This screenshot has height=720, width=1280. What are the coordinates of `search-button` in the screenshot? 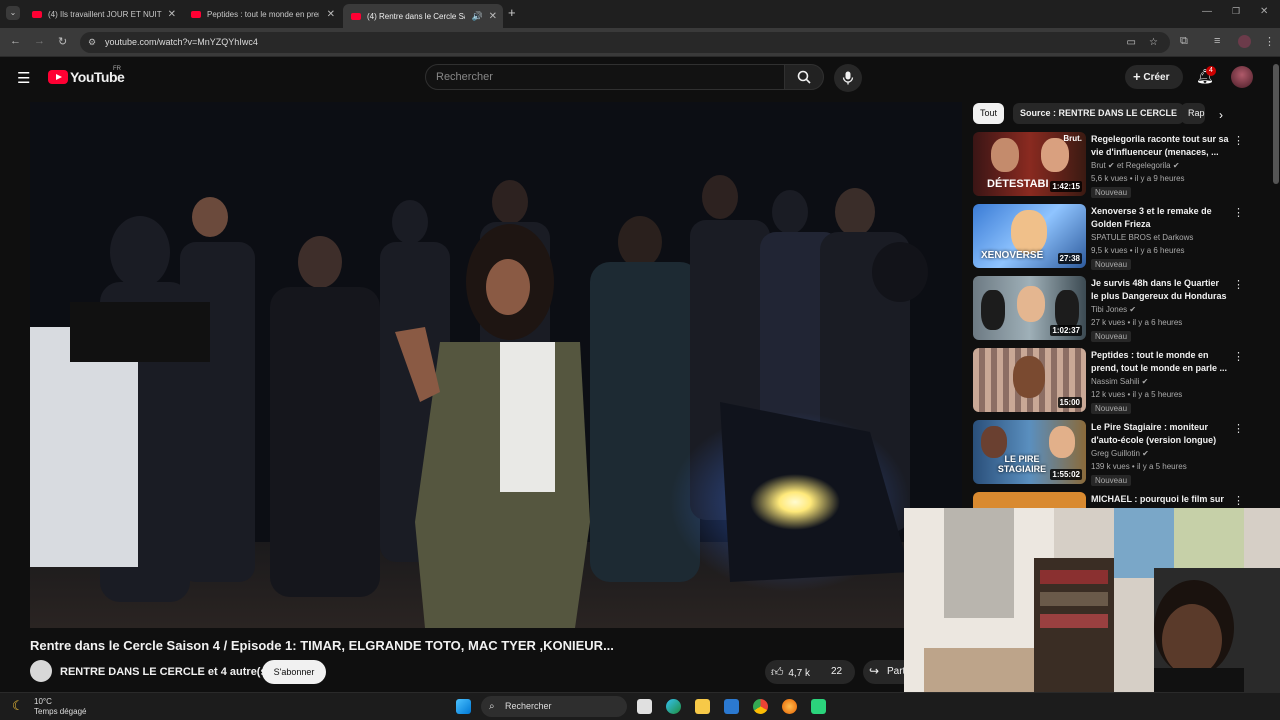 It's located at (804, 77).